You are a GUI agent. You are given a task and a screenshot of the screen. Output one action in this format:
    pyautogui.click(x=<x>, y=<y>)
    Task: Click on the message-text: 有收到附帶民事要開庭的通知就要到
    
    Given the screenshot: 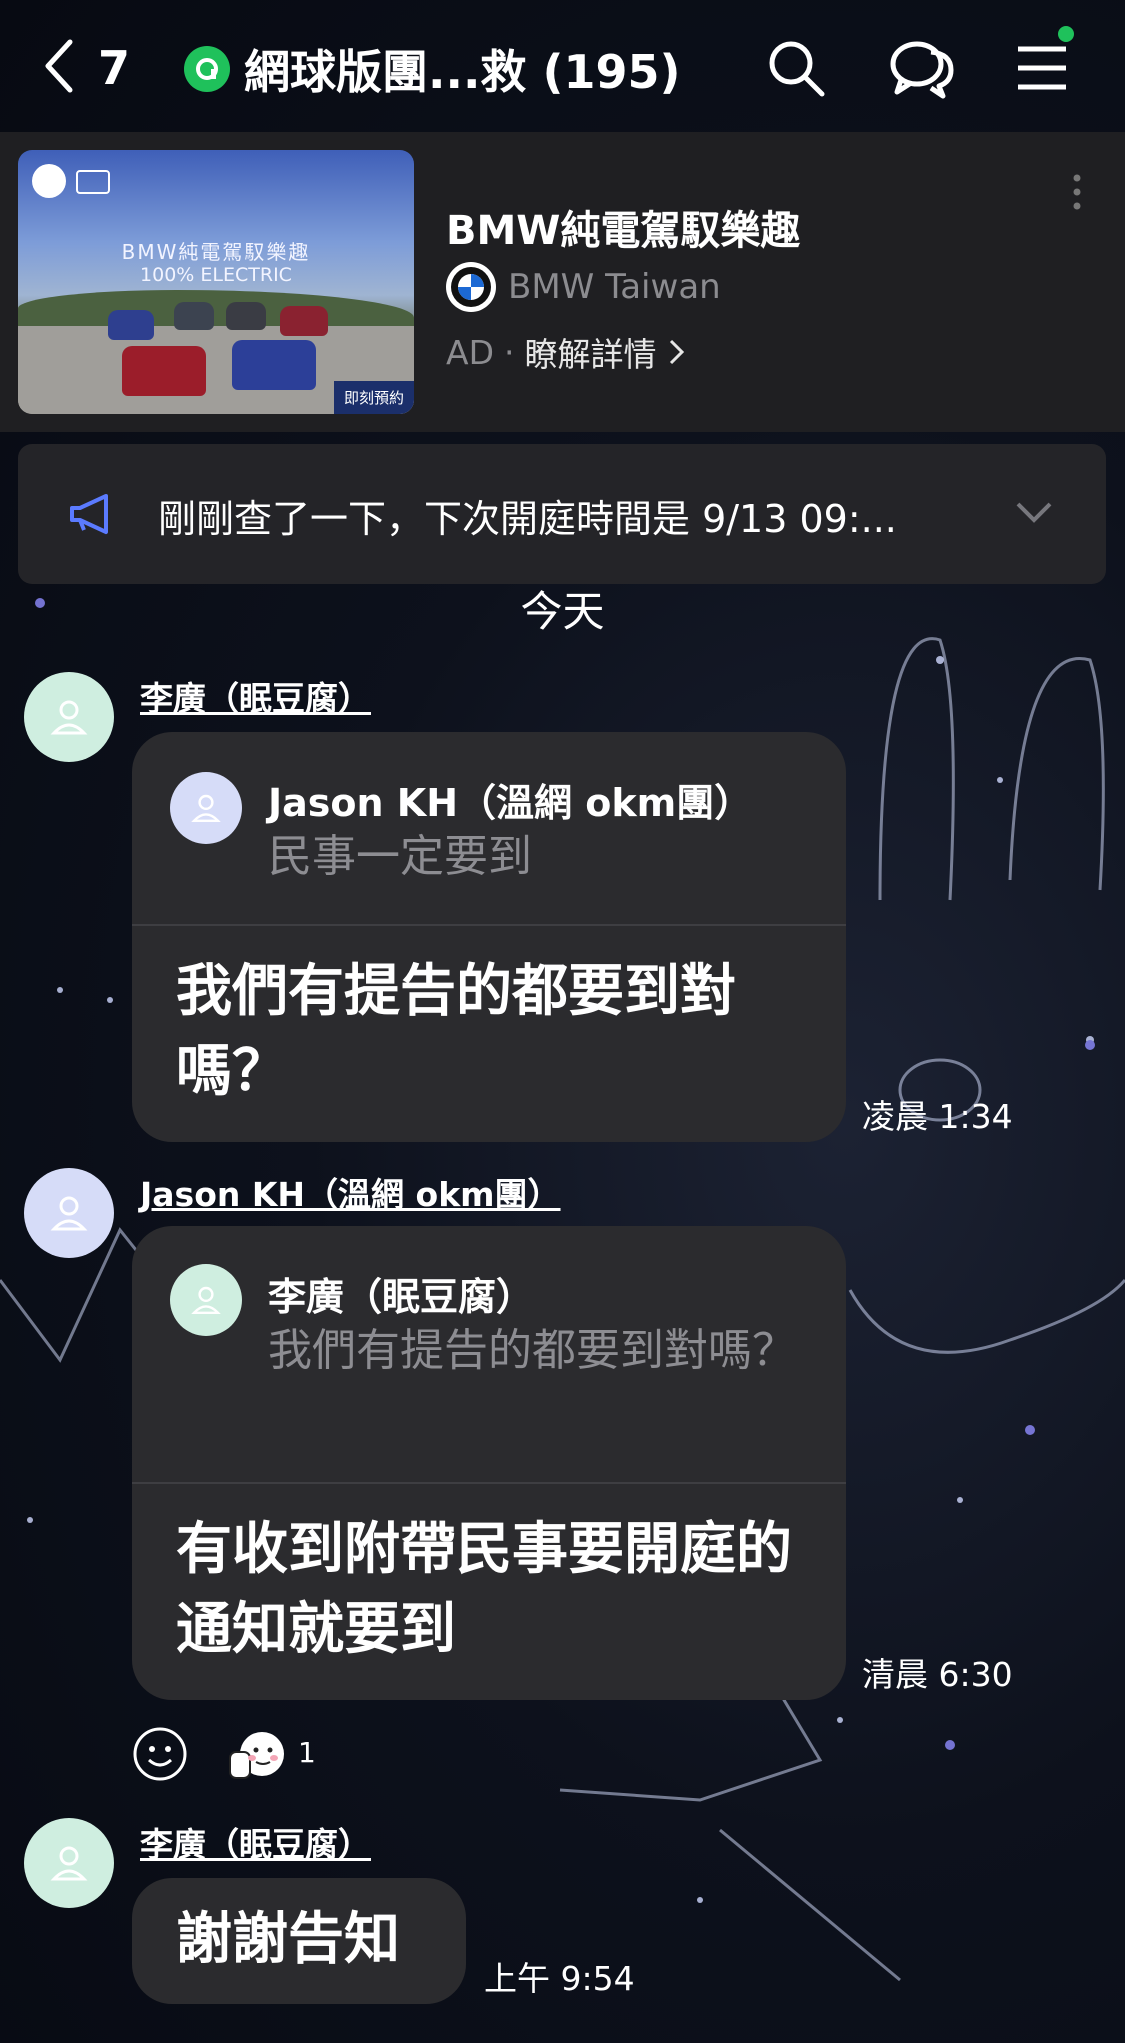 What is the action you would take?
    pyautogui.click(x=484, y=1589)
    